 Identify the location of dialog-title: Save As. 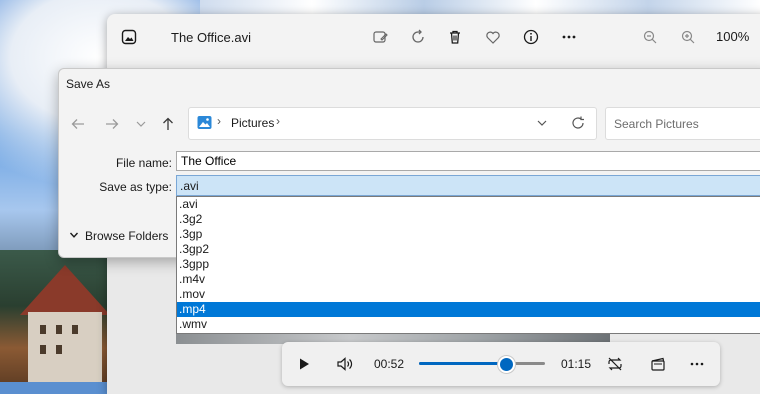
(88, 84).